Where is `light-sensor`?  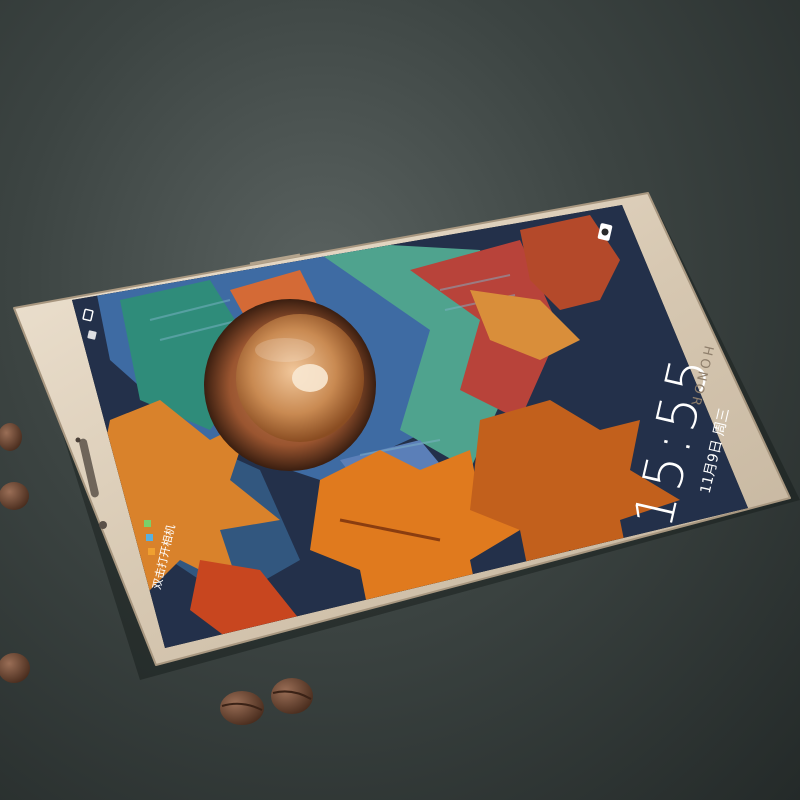 light-sensor is located at coordinates (78, 440).